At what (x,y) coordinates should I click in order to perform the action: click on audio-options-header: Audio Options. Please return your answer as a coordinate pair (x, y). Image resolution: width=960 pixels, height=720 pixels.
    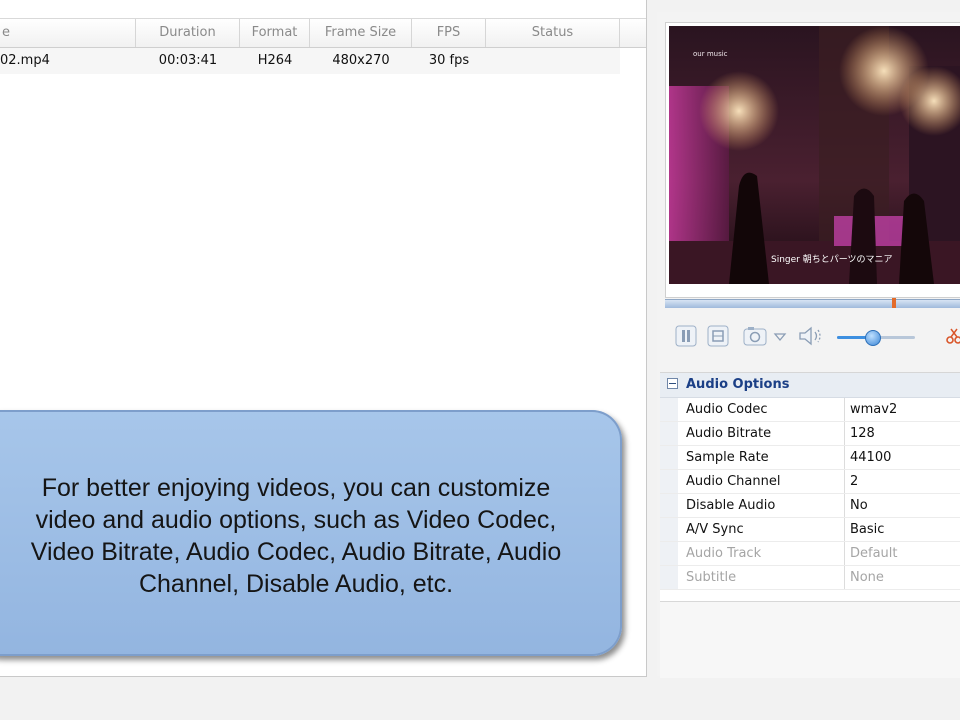
    Looking at the image, I should click on (810, 385).